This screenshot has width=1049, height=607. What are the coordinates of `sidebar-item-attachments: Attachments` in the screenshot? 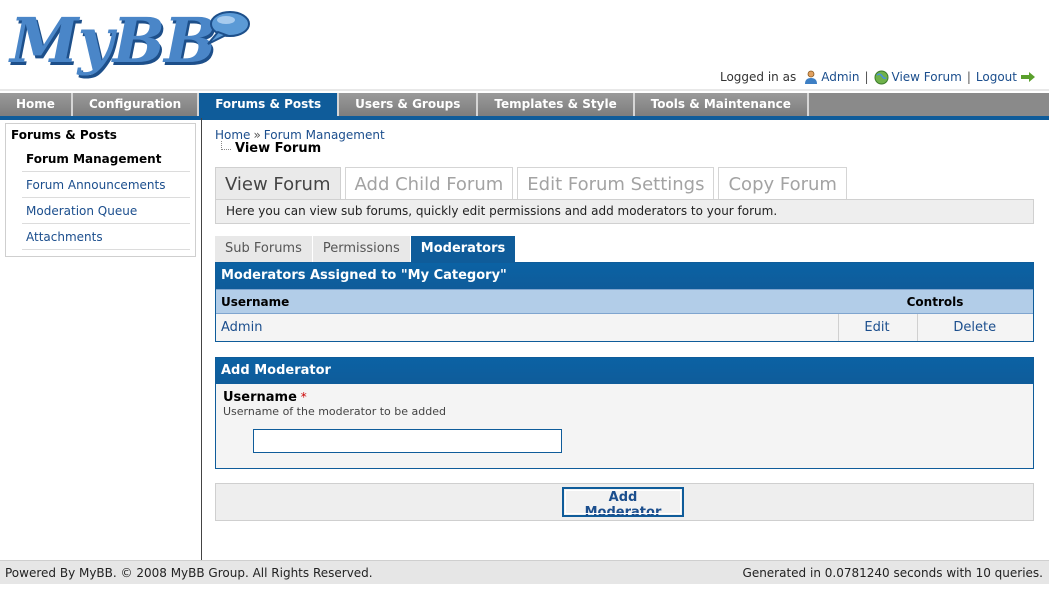 It's located at (106, 237).